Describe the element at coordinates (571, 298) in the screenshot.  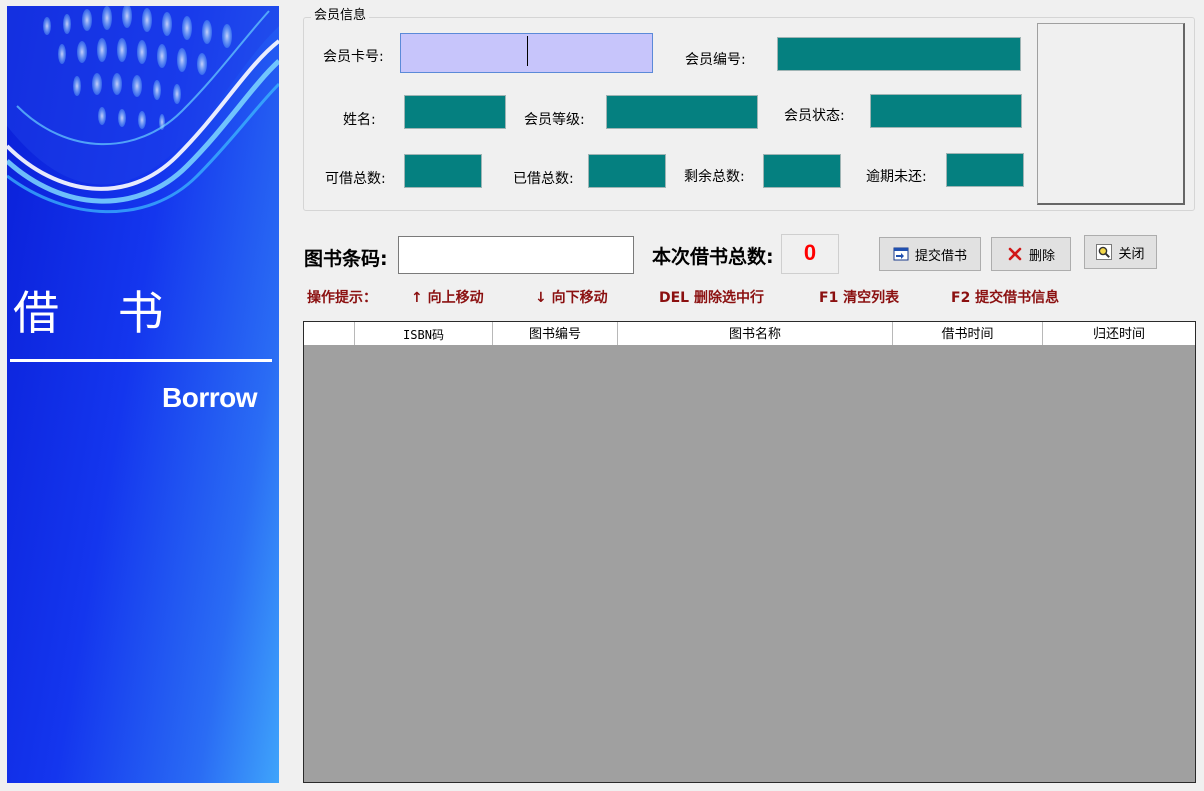
I see `hint-move-down: ↓ 向下移动` at that location.